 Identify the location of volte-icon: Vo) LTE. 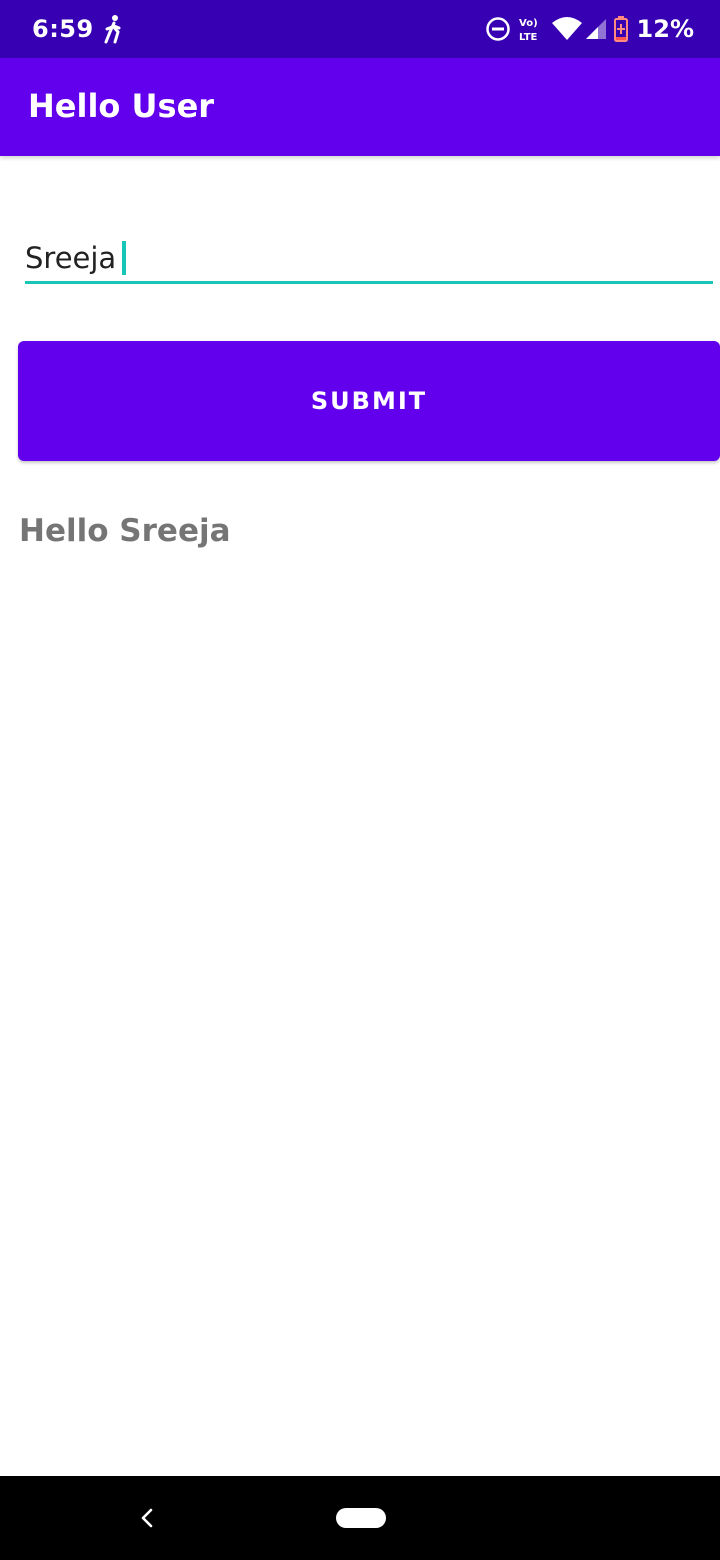
(528, 30).